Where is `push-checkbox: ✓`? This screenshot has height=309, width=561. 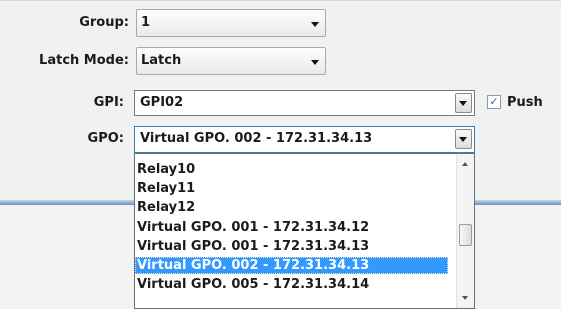 push-checkbox: ✓ is located at coordinates (494, 102).